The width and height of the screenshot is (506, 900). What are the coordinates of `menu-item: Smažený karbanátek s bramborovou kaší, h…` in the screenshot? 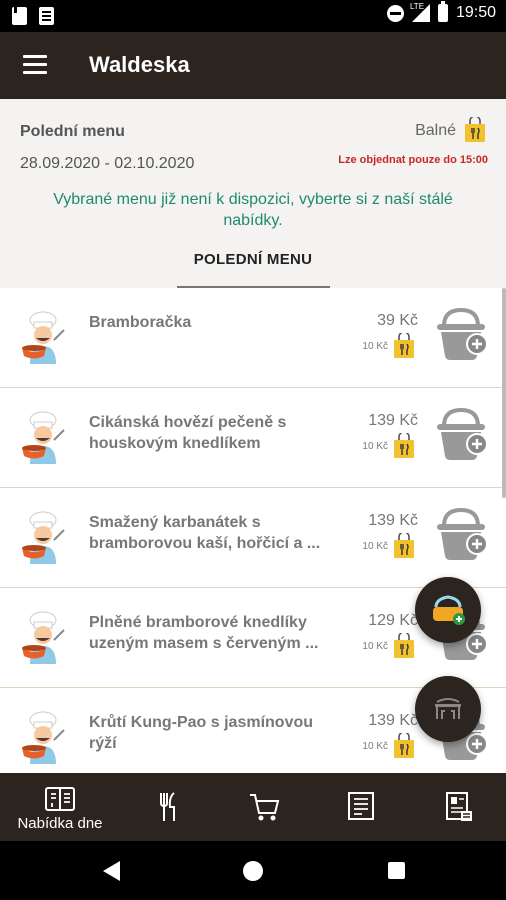 It's located at (253, 538).